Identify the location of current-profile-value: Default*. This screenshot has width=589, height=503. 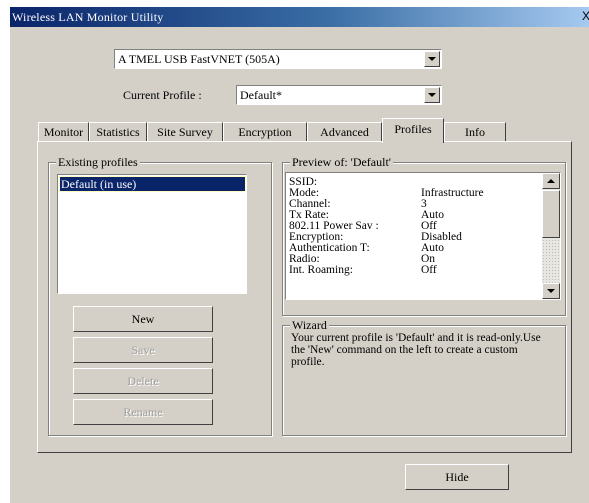
(261, 95).